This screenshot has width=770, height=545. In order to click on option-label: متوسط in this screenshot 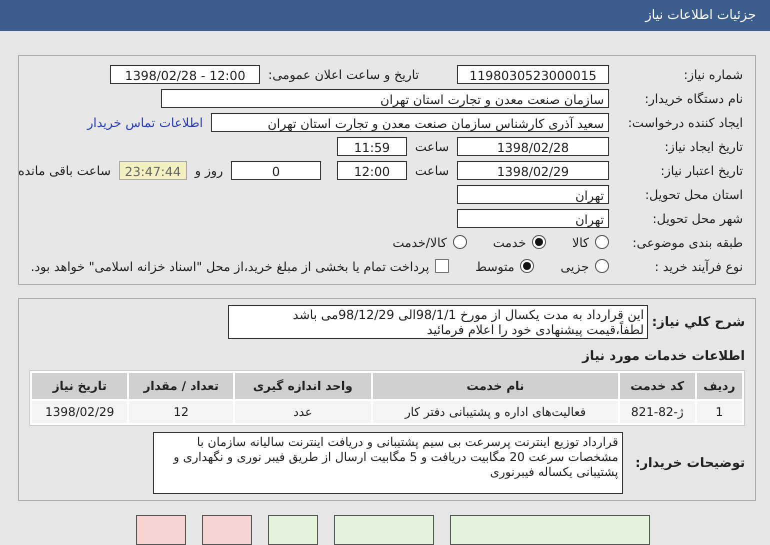, I will do `click(494, 266)`.